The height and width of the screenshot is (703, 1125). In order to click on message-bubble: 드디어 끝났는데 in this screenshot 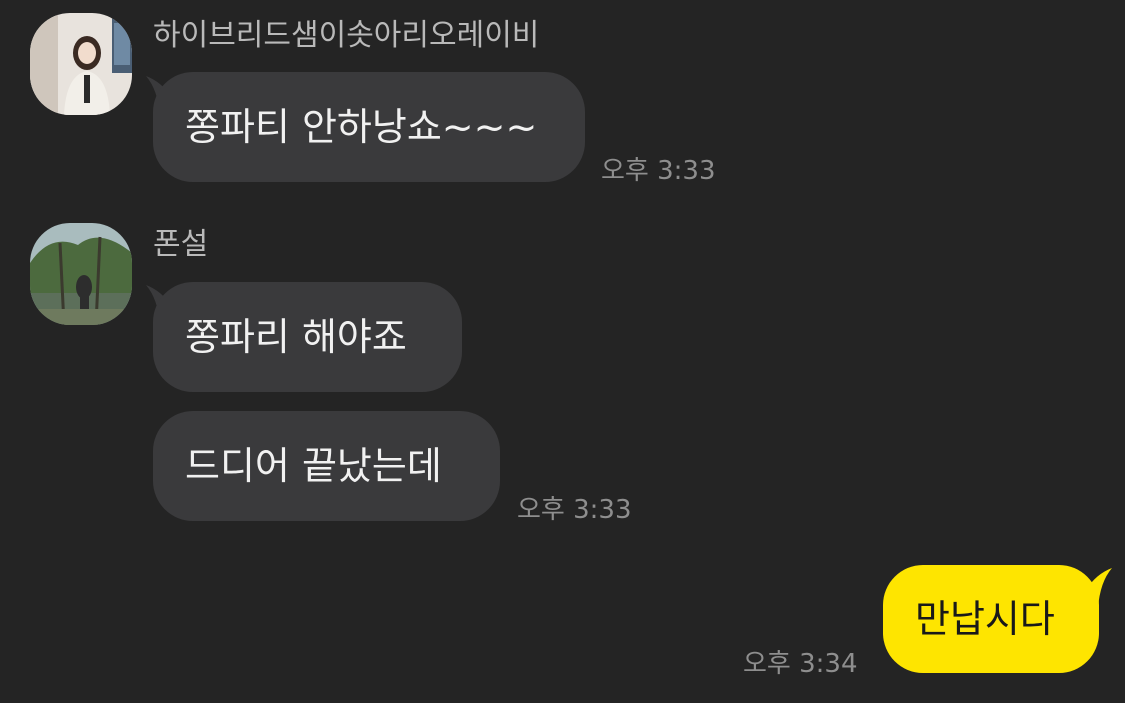, I will do `click(326, 466)`.